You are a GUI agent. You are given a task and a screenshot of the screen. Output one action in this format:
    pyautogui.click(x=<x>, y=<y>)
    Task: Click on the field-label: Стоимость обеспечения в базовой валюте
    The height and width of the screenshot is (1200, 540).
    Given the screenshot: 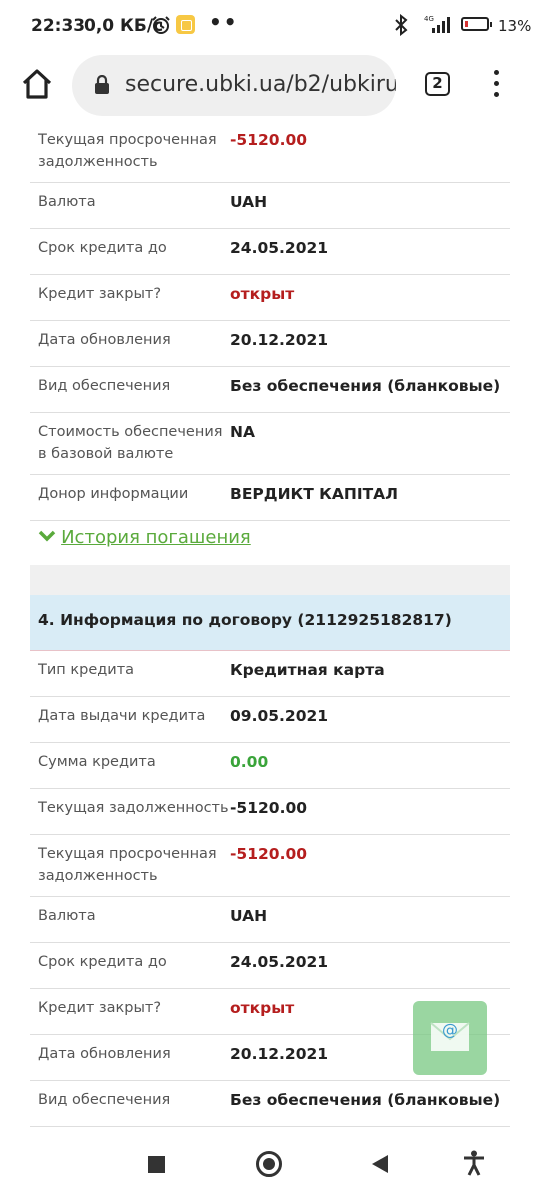 What is the action you would take?
    pyautogui.click(x=130, y=443)
    